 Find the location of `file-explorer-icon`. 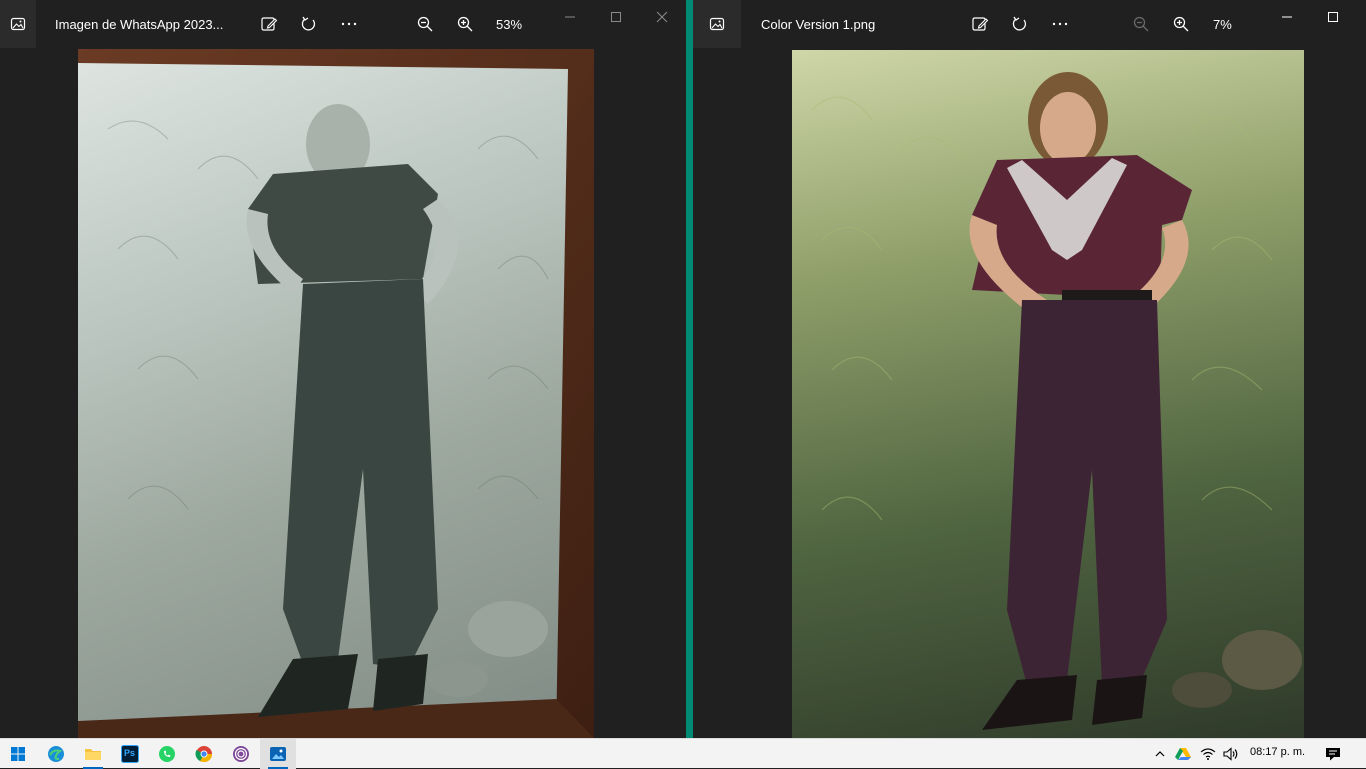

file-explorer-icon is located at coordinates (93, 754).